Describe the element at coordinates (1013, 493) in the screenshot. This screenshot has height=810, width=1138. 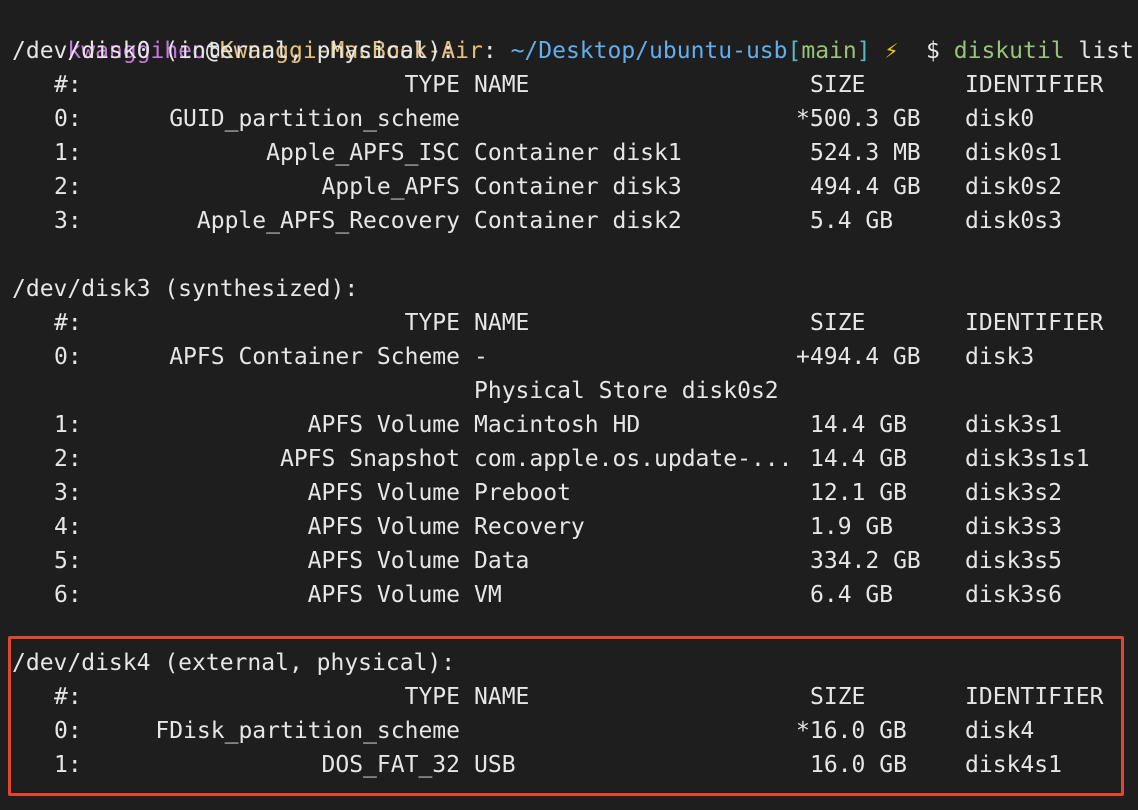
I see `partition-identifier: disk3s2` at that location.